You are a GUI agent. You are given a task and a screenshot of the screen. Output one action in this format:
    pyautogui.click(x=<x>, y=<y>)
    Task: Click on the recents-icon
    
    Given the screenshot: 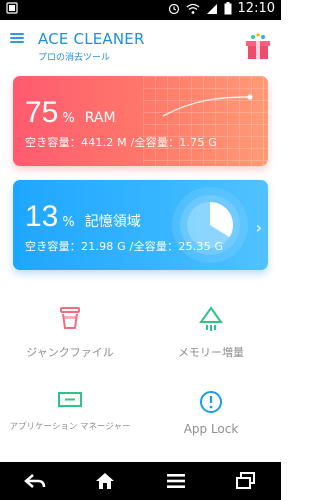 What is the action you would take?
    pyautogui.click(x=245, y=480)
    